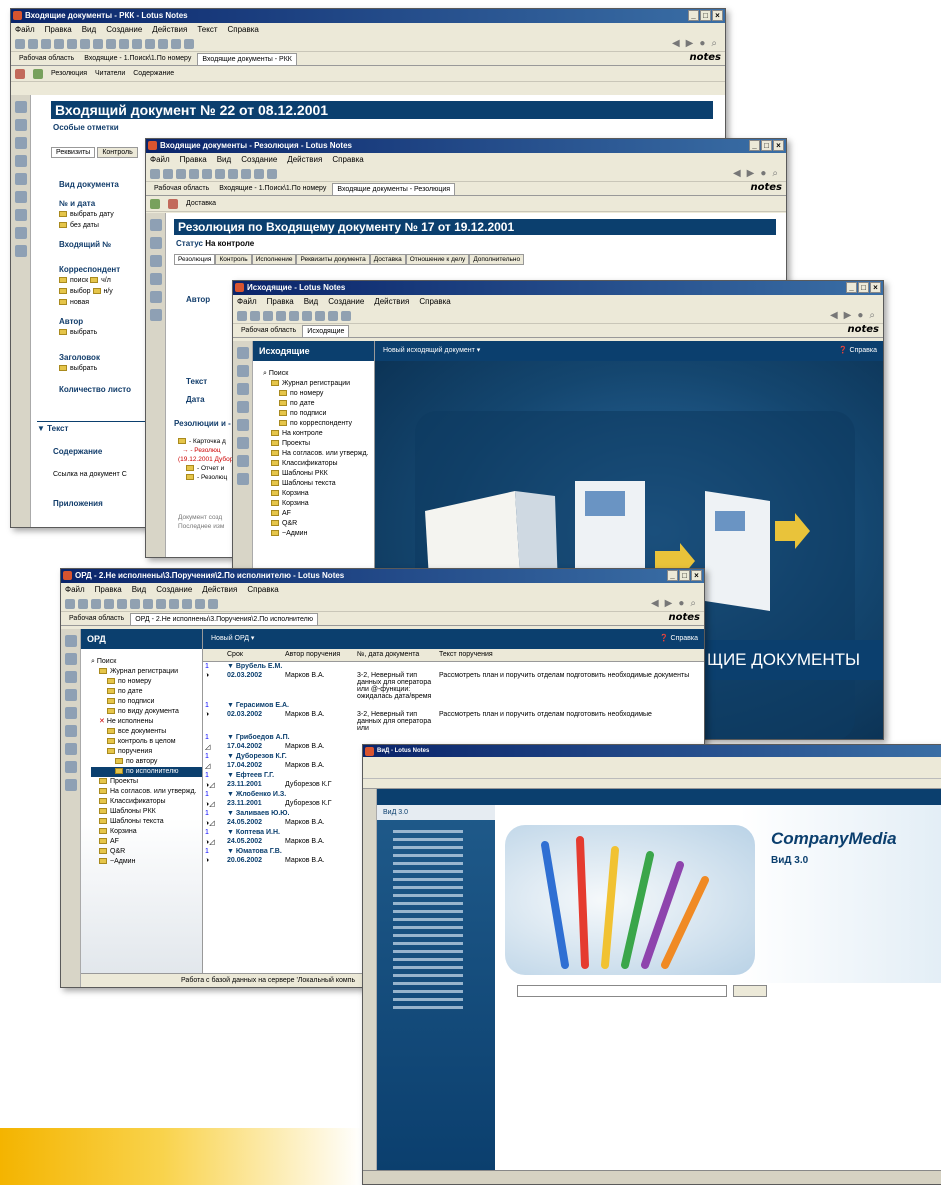  I want to click on tab-incoming-rkk: Входящие документы - РКК, so click(247, 59).